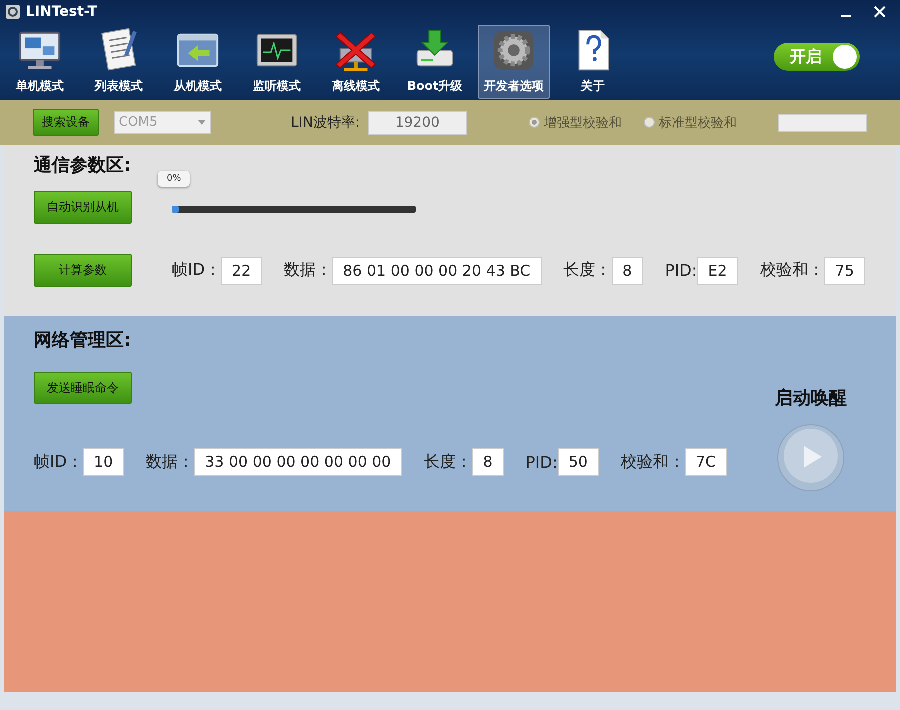 Image resolution: width=900 pixels, height=710 pixels. I want to click on detect-slave-button: 自动识别从机, so click(83, 207).